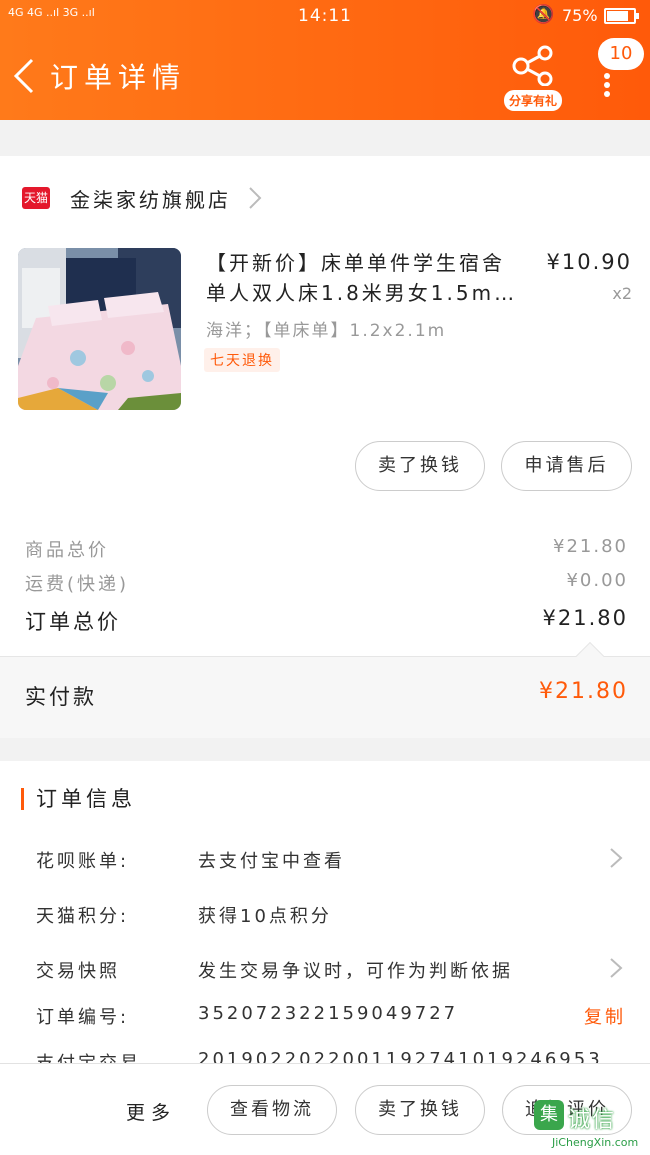  I want to click on paid-value: ¥21.80, so click(583, 691).